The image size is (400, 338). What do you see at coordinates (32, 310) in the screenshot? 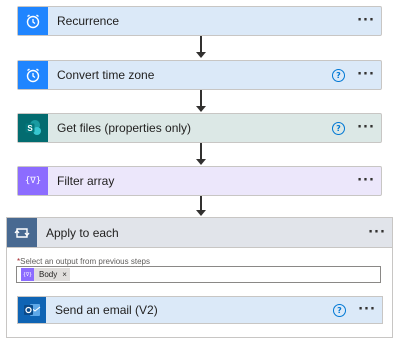
I see `outlook-icon` at bounding box center [32, 310].